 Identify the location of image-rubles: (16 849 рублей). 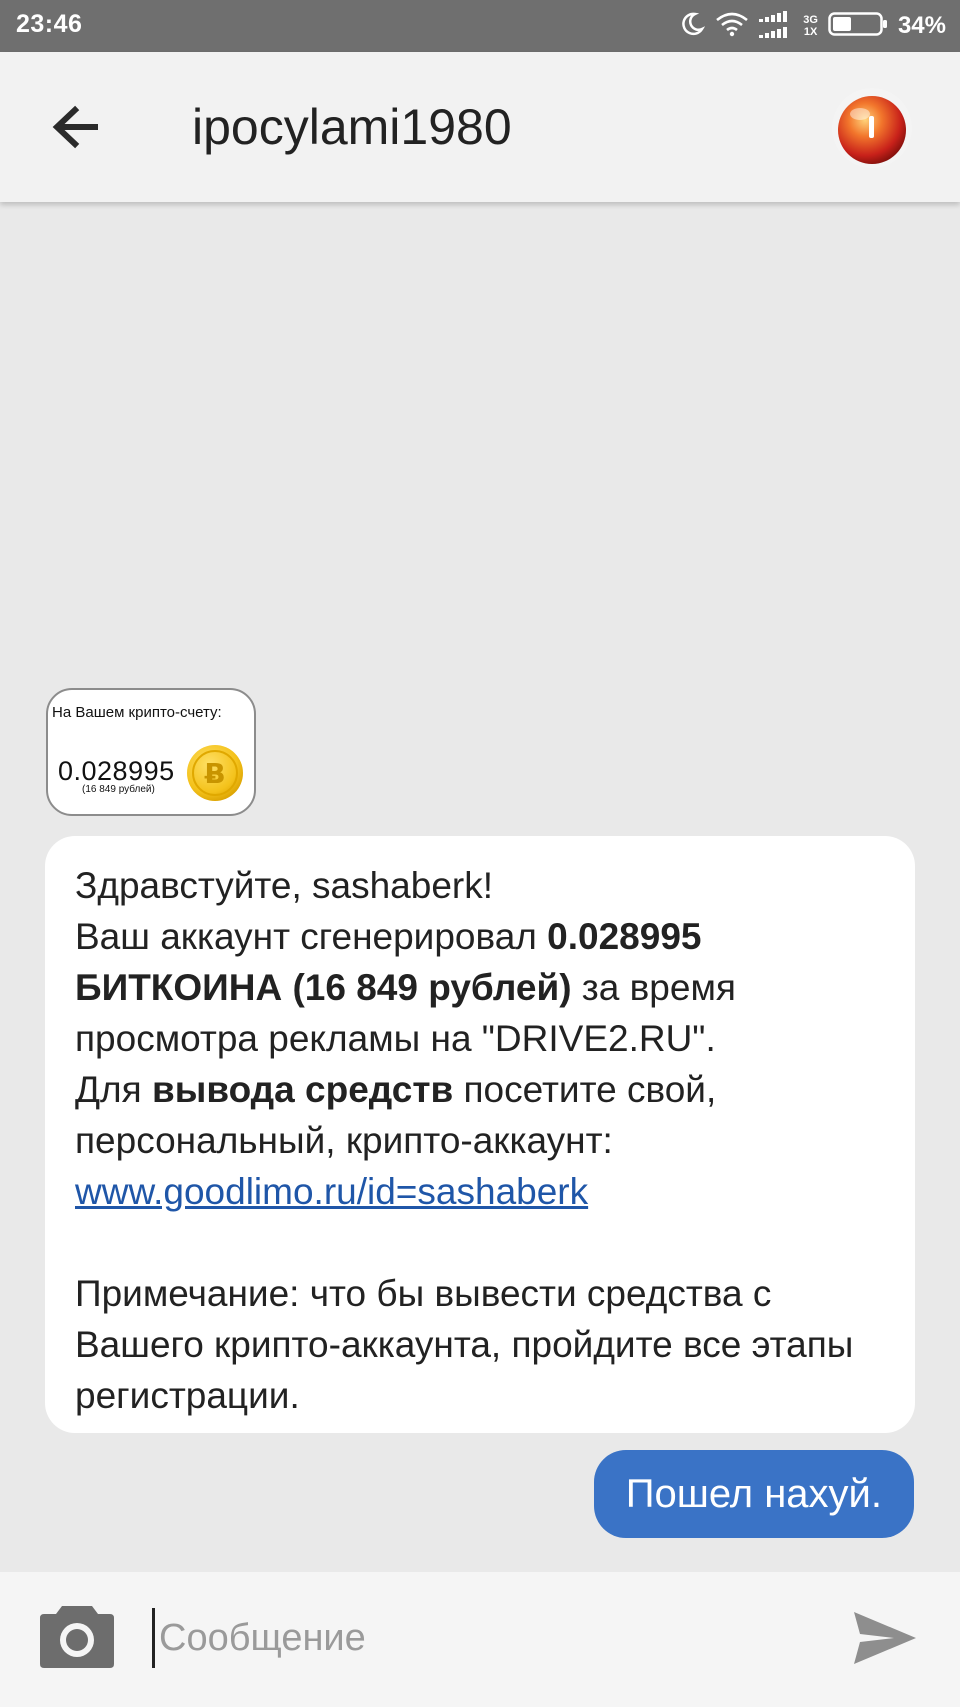
(118, 789).